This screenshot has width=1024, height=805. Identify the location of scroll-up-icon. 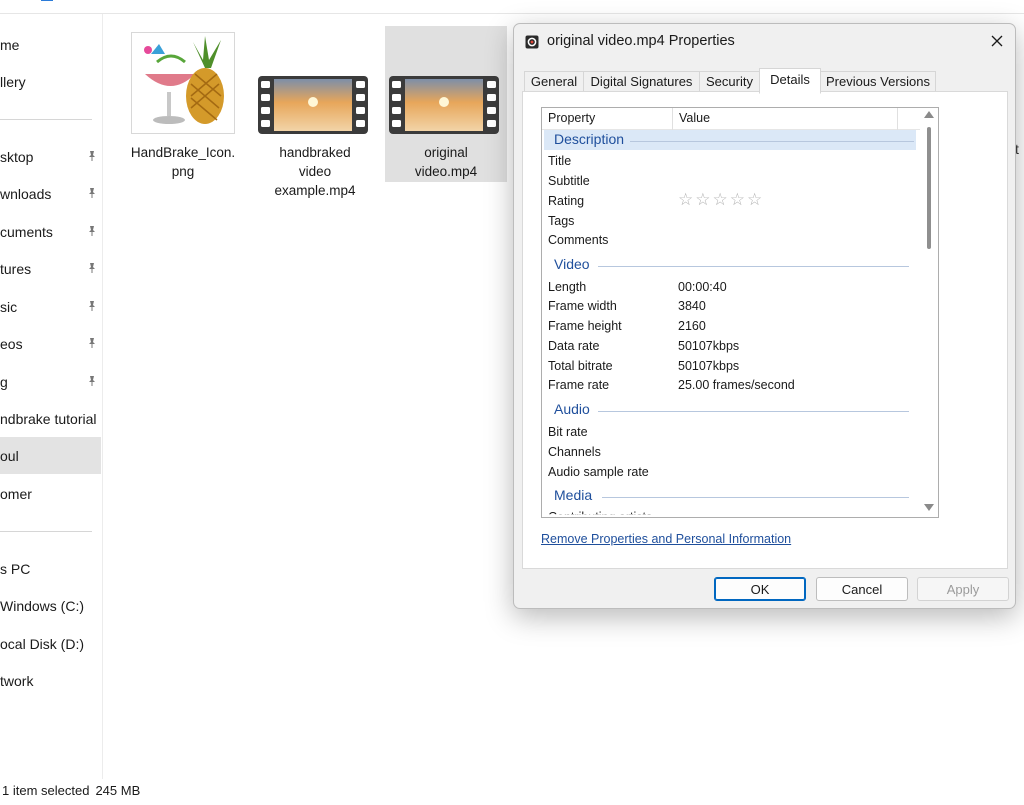
(929, 114).